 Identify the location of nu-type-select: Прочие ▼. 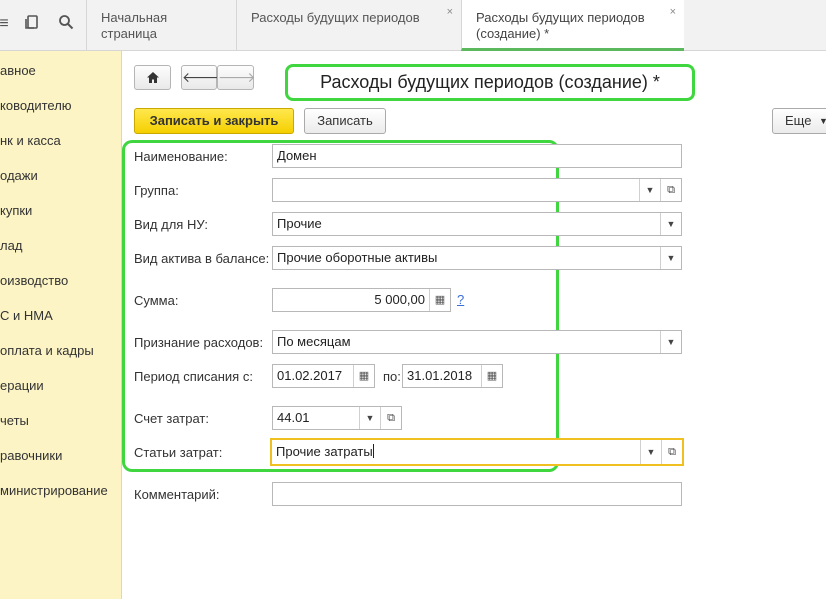
(477, 224).